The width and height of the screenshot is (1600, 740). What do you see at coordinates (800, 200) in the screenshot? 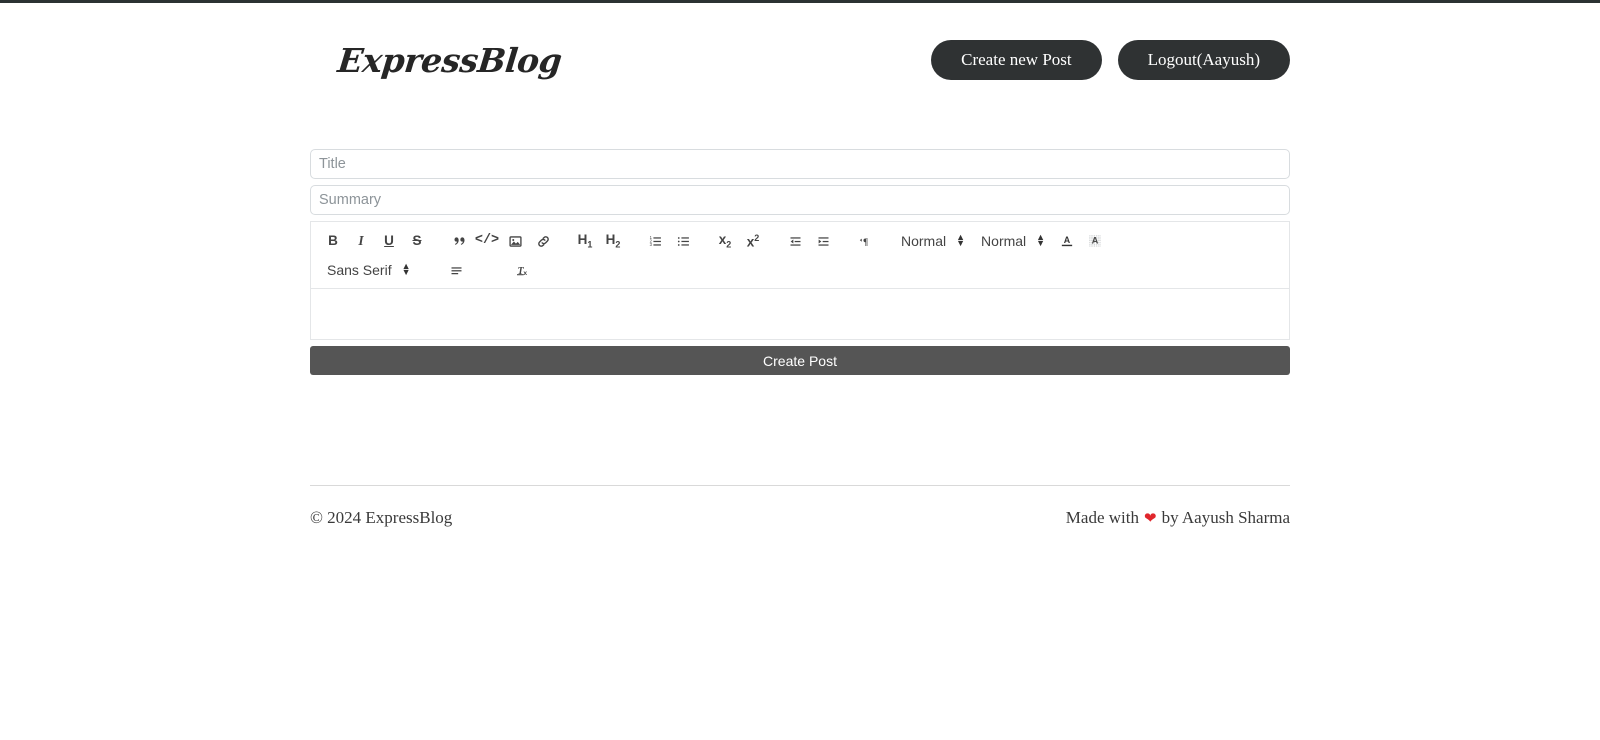
I see `post-summary-input` at bounding box center [800, 200].